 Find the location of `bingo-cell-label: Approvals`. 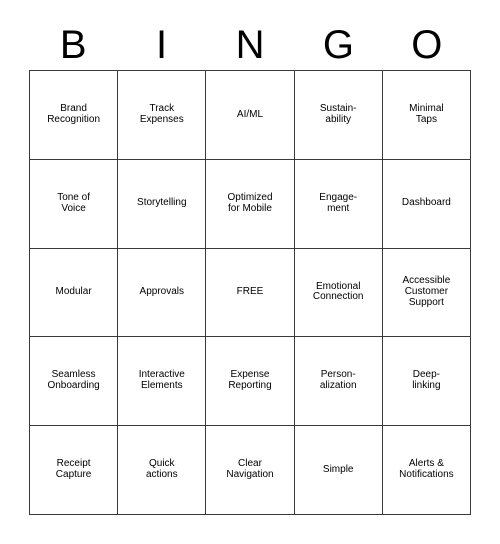

bingo-cell-label: Approvals is located at coordinates (162, 292).